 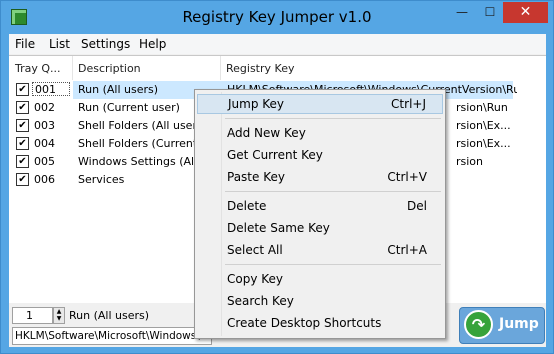 I want to click on current-description: Run (All users), so click(x=109, y=315).